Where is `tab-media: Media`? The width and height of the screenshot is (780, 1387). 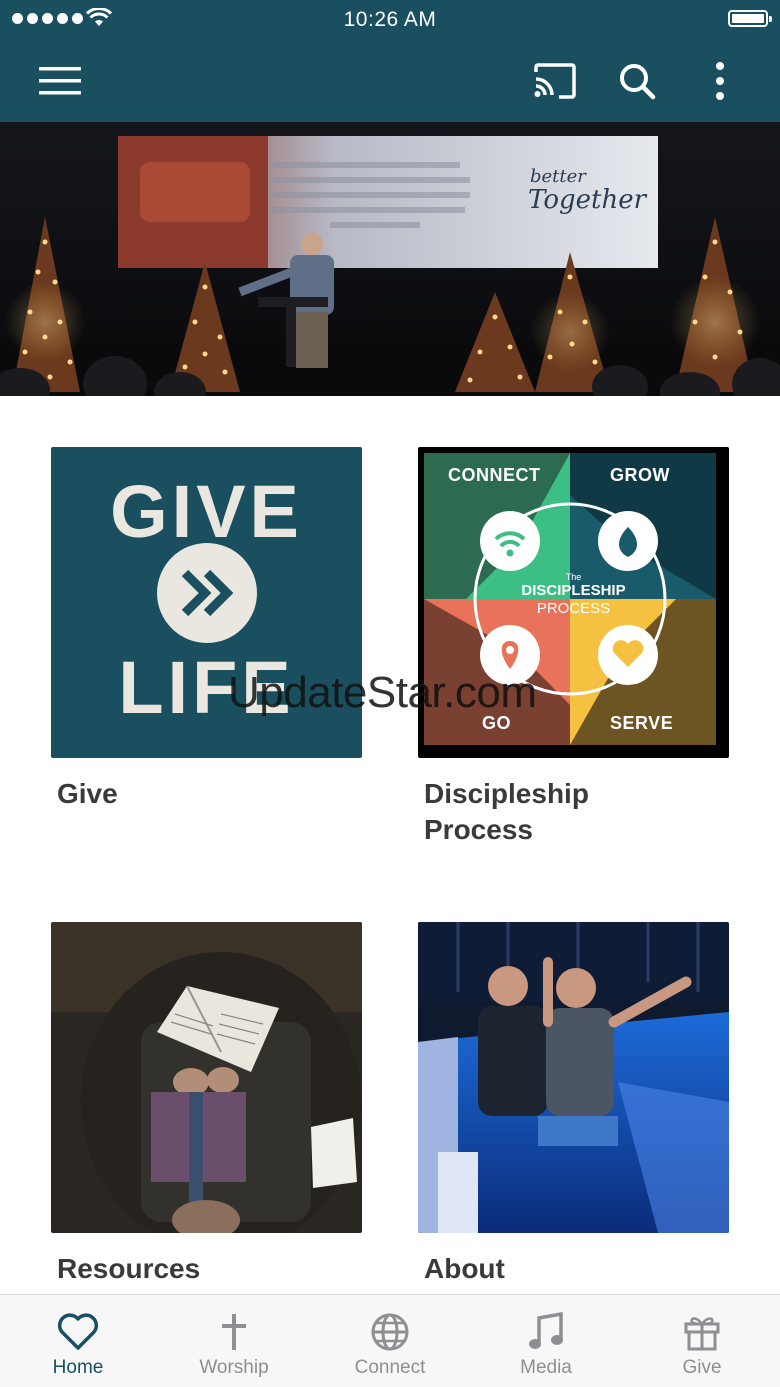 tab-media: Media is located at coordinates (546, 1341).